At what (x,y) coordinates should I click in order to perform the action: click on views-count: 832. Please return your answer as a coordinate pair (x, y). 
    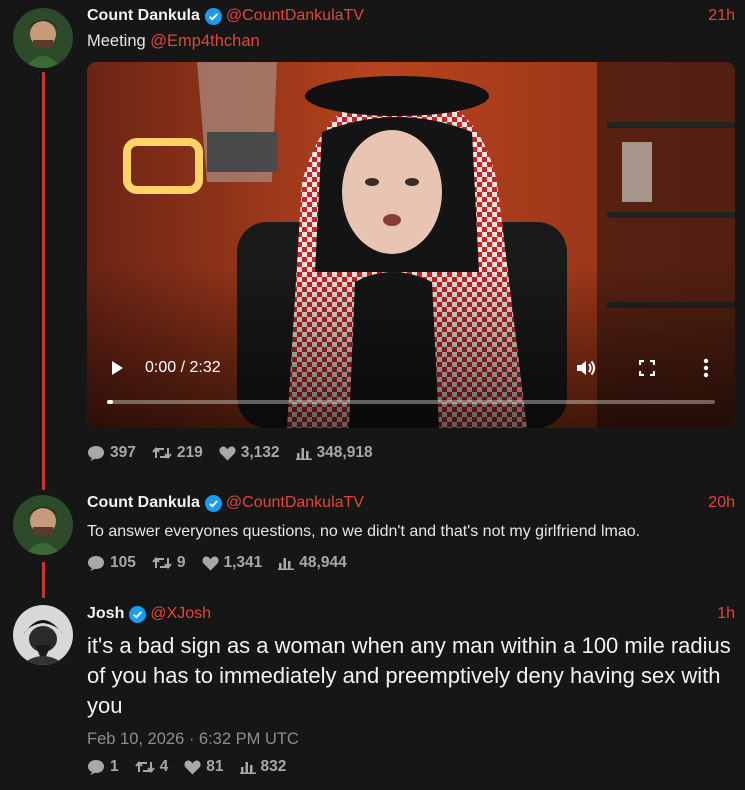
    Looking at the image, I should click on (273, 766).